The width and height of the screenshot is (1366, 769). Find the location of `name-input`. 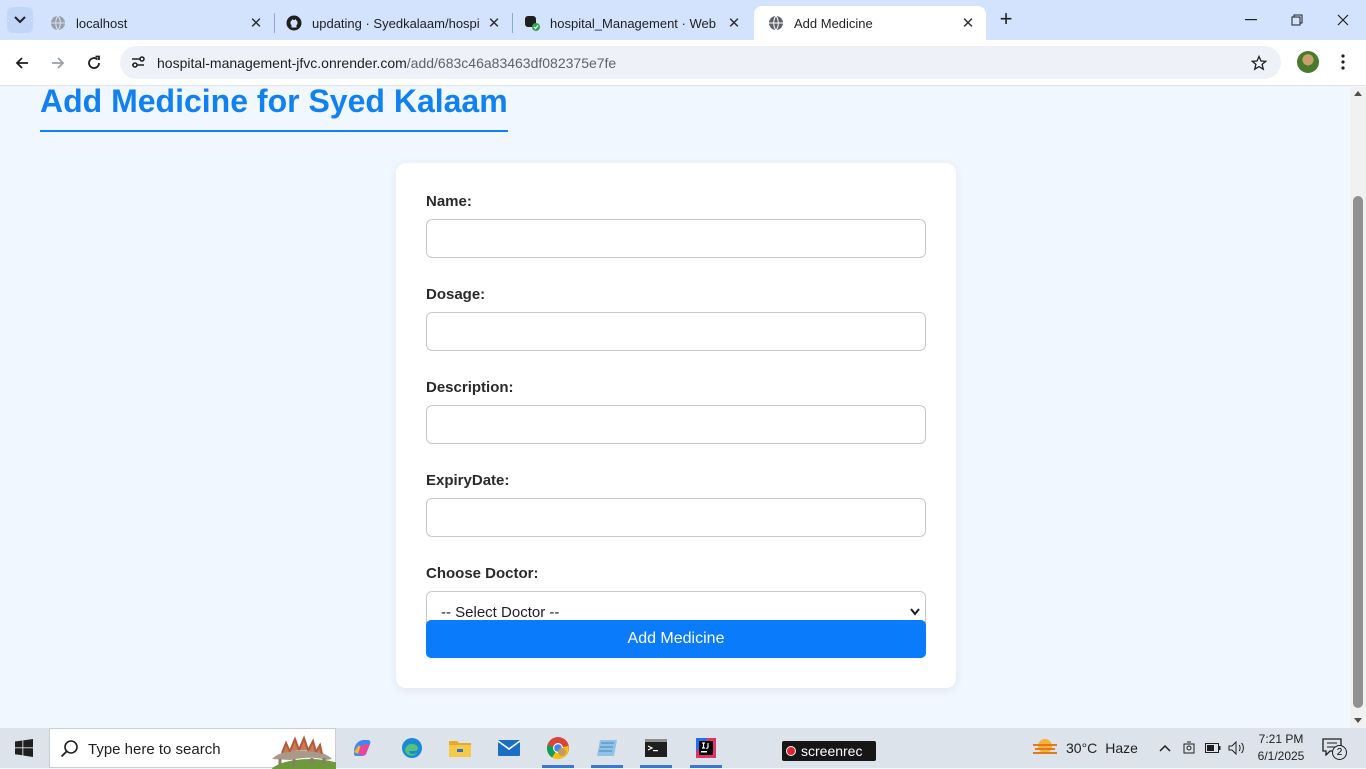

name-input is located at coordinates (676, 238).